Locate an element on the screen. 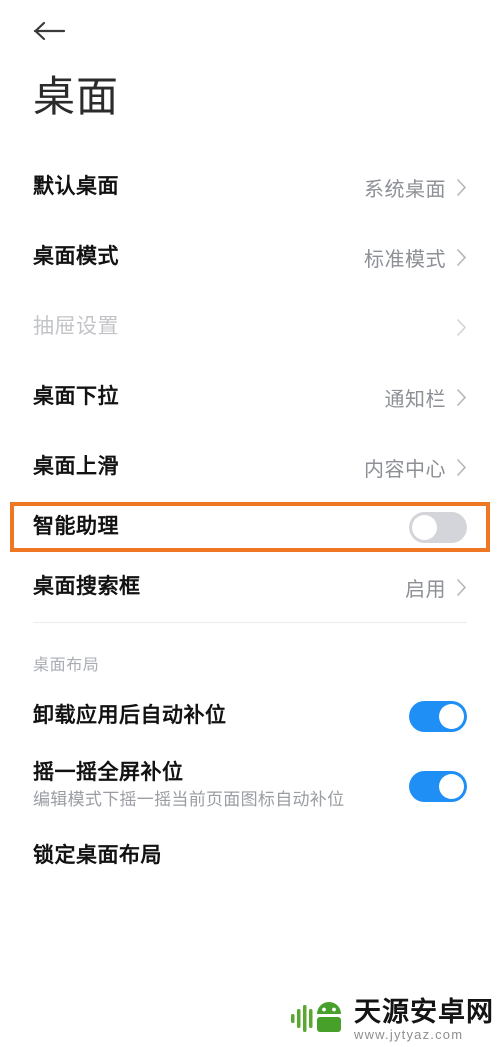 The image size is (500, 1047). row-value: 通知栏 is located at coordinates (415, 399).